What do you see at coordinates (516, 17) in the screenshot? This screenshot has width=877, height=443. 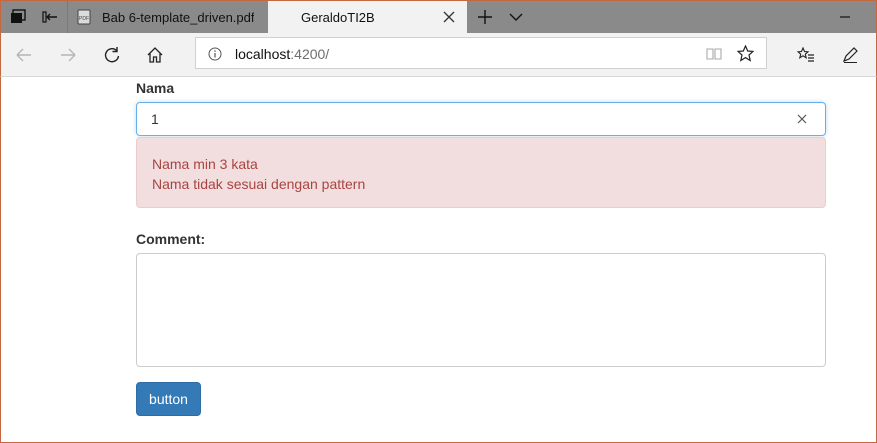 I see `tab-preview-chevron-down-icon` at bounding box center [516, 17].